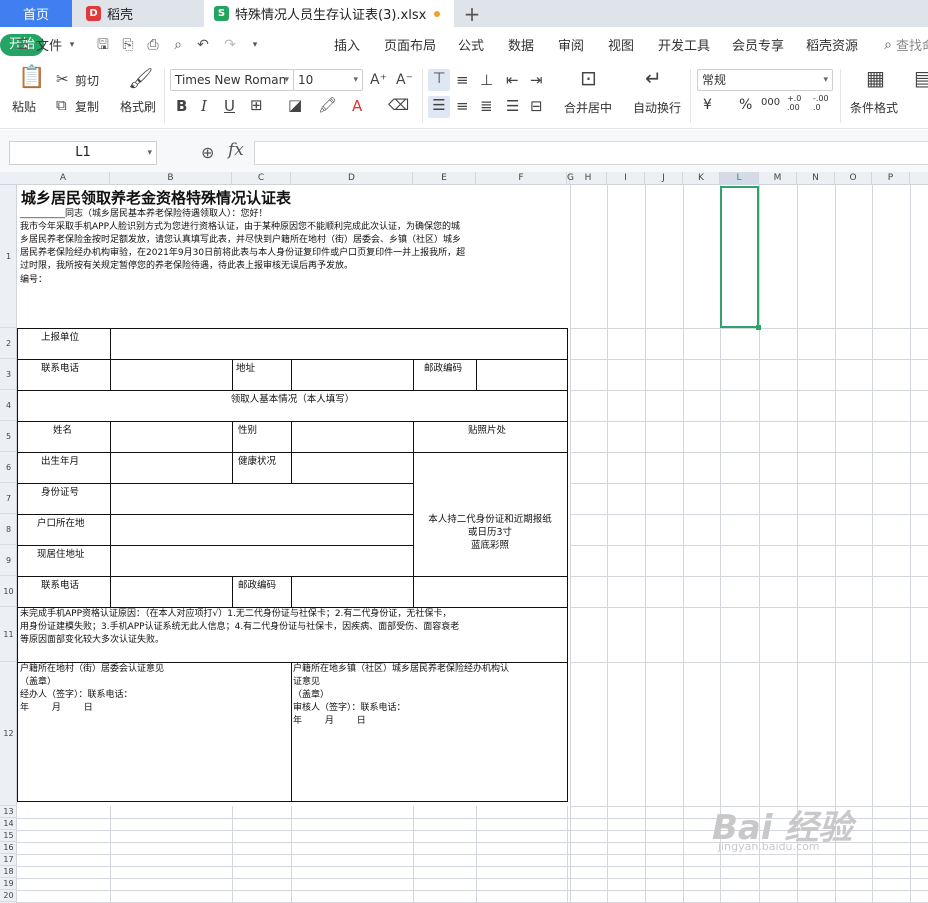 This screenshot has width=928, height=903. What do you see at coordinates (207, 152) in the screenshot?
I see `zoom-icon: ⊕` at bounding box center [207, 152].